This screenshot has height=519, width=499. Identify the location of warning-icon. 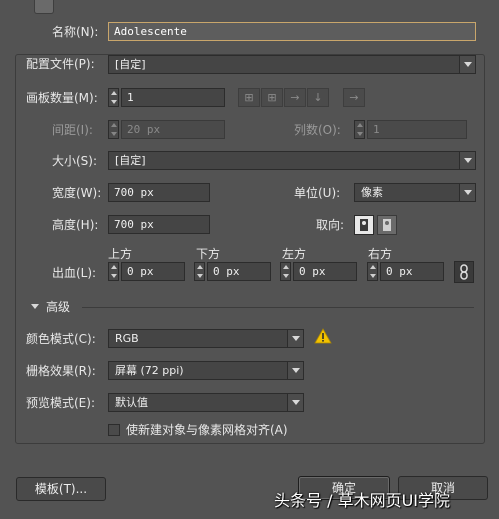
(323, 336).